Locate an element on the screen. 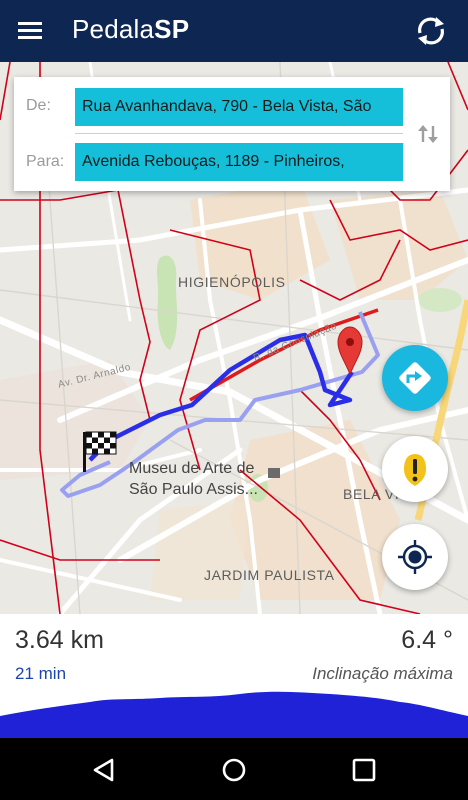 The height and width of the screenshot is (800, 468). to-field: Avenida Rebouças, 1189 - Pinheiros, is located at coordinates (239, 162).